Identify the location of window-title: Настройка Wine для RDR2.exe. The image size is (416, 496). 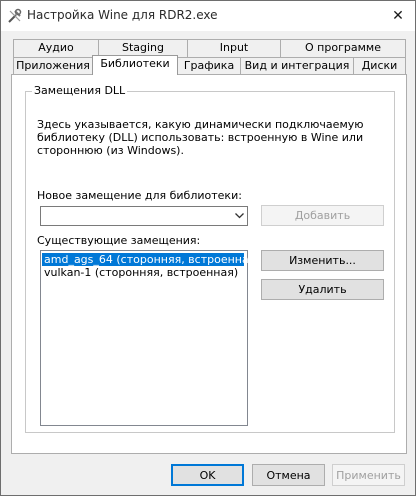
(122, 15).